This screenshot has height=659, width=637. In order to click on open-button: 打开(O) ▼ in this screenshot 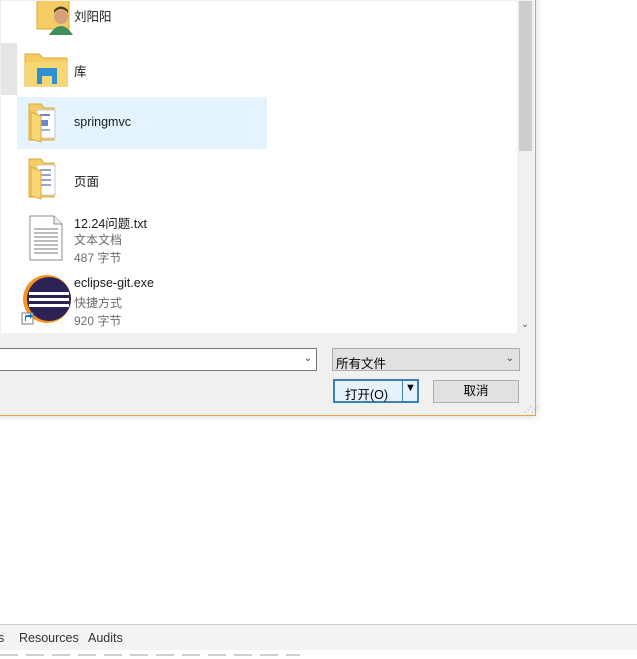, I will do `click(376, 391)`.